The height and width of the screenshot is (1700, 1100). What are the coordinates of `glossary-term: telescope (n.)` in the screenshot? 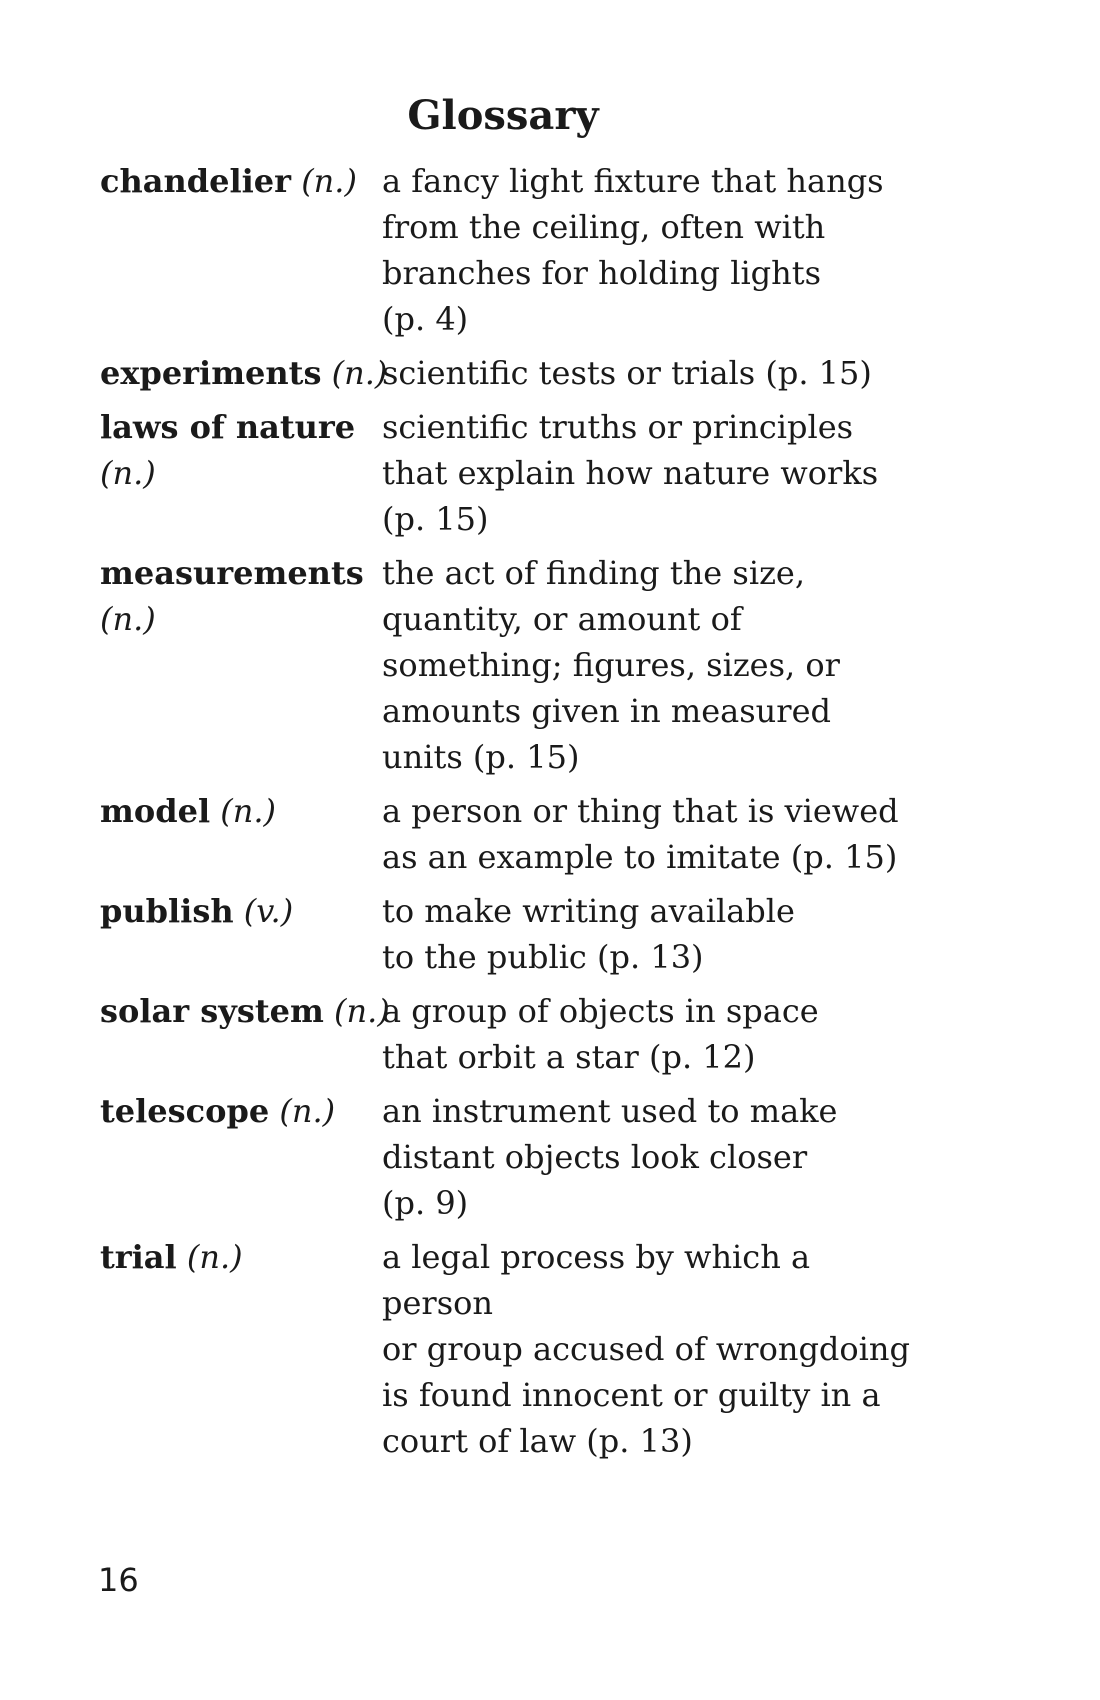 It's located at (241, 1111).